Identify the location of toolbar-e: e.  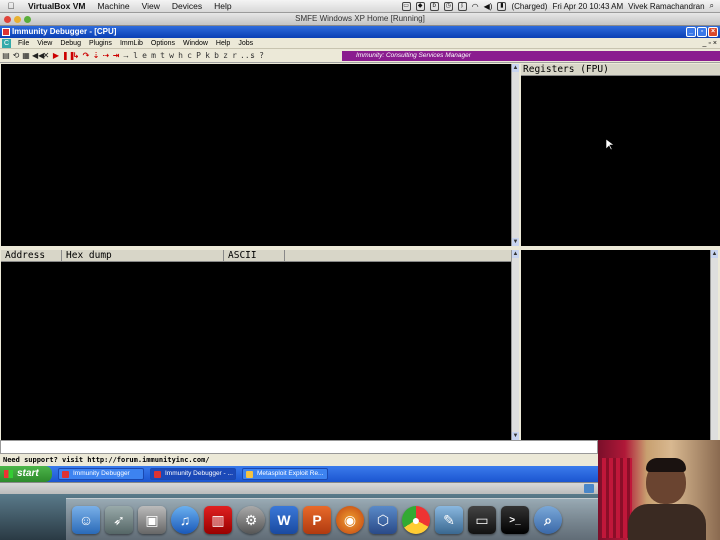
(144, 55).